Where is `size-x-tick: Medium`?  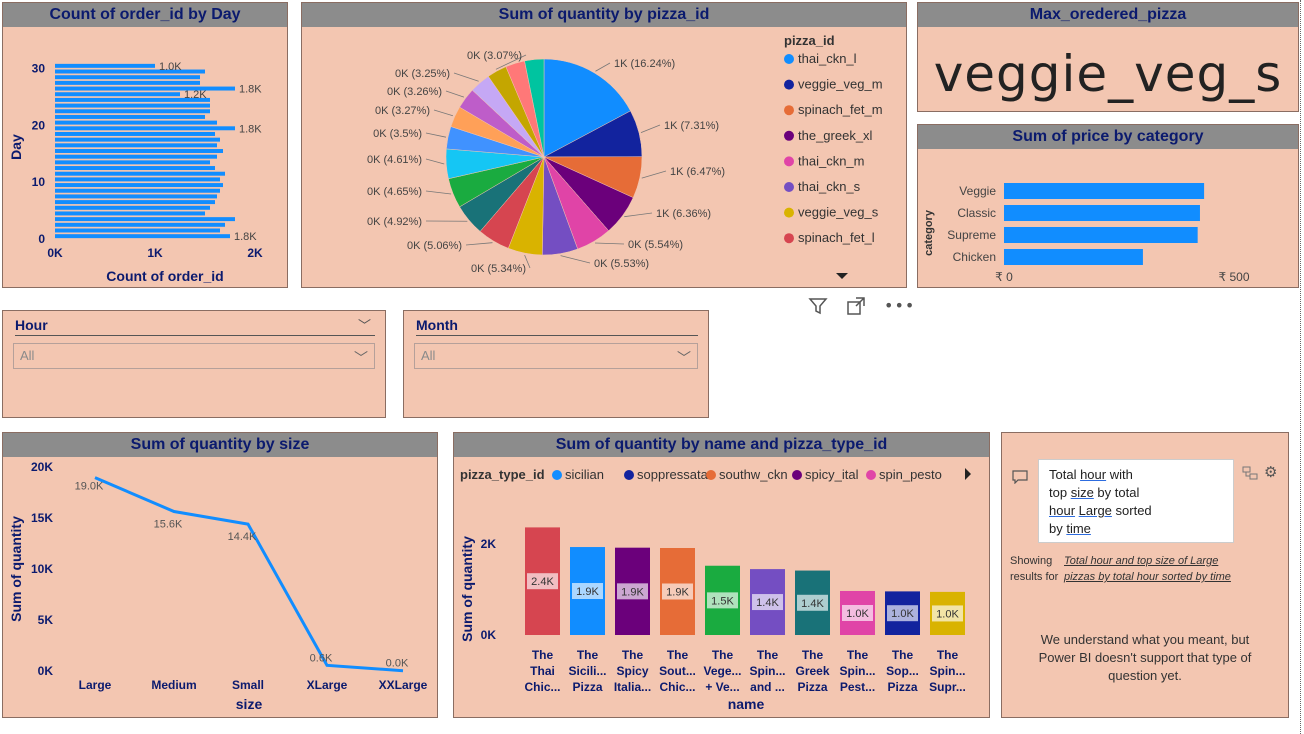
size-x-tick: Medium is located at coordinates (173, 685).